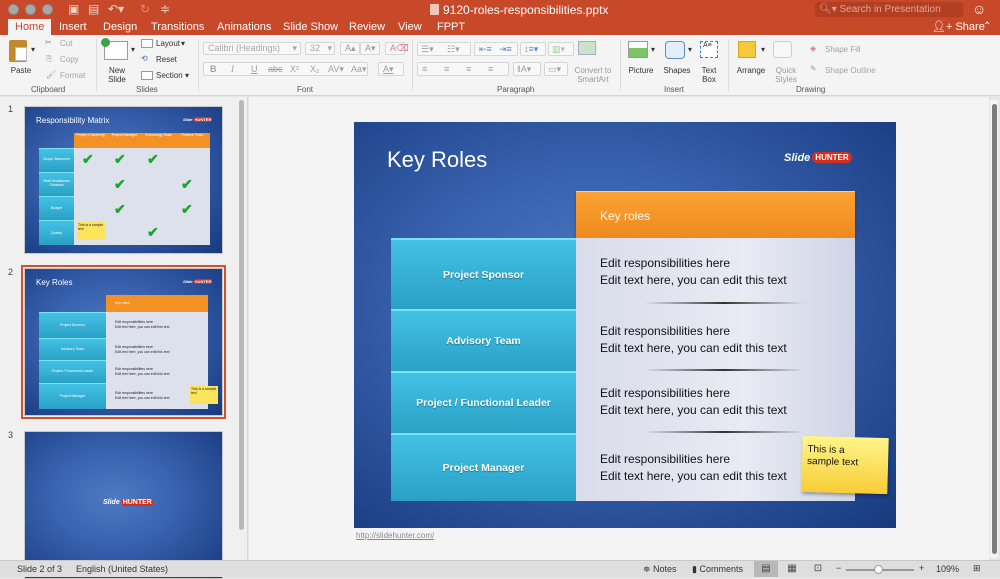  What do you see at coordinates (13, 9) in the screenshot?
I see `close-window-button` at bounding box center [13, 9].